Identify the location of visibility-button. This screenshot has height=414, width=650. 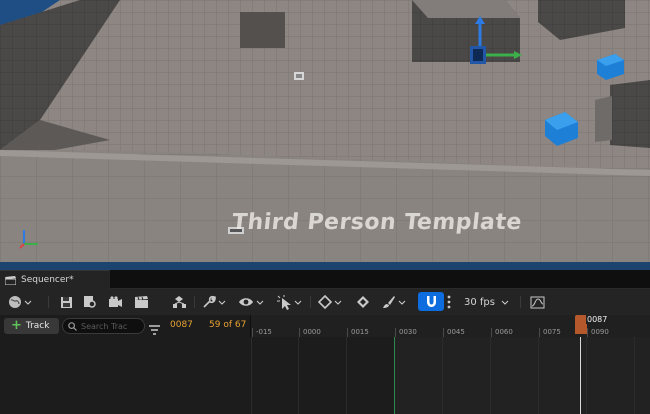
(251, 302).